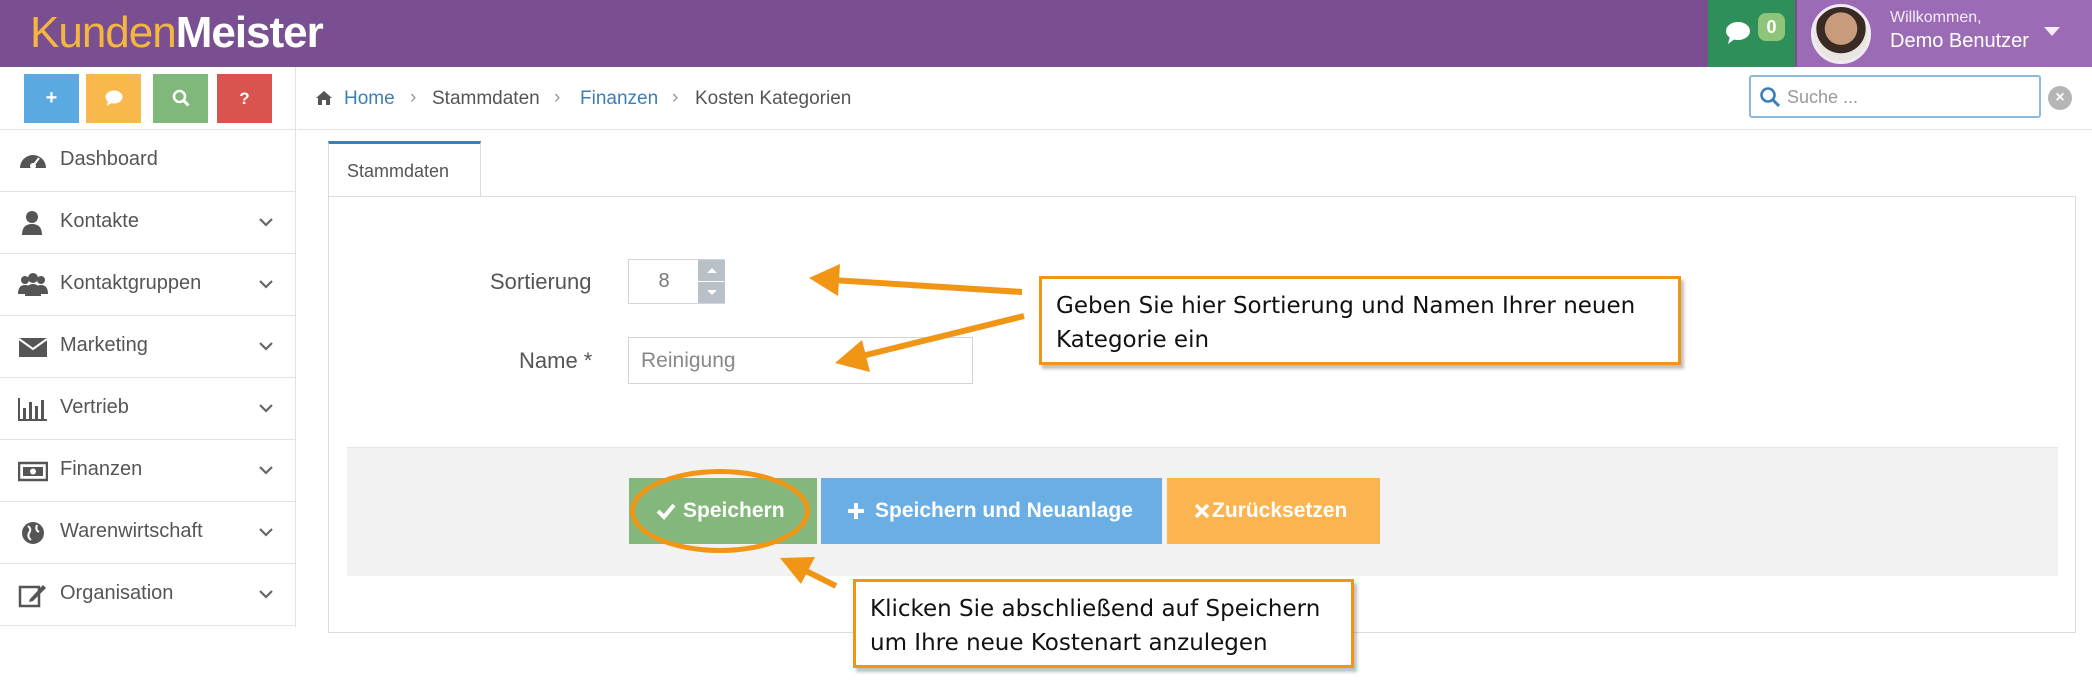  What do you see at coordinates (148, 595) in the screenshot?
I see `sidebar-item-organisation: Organisation` at bounding box center [148, 595].